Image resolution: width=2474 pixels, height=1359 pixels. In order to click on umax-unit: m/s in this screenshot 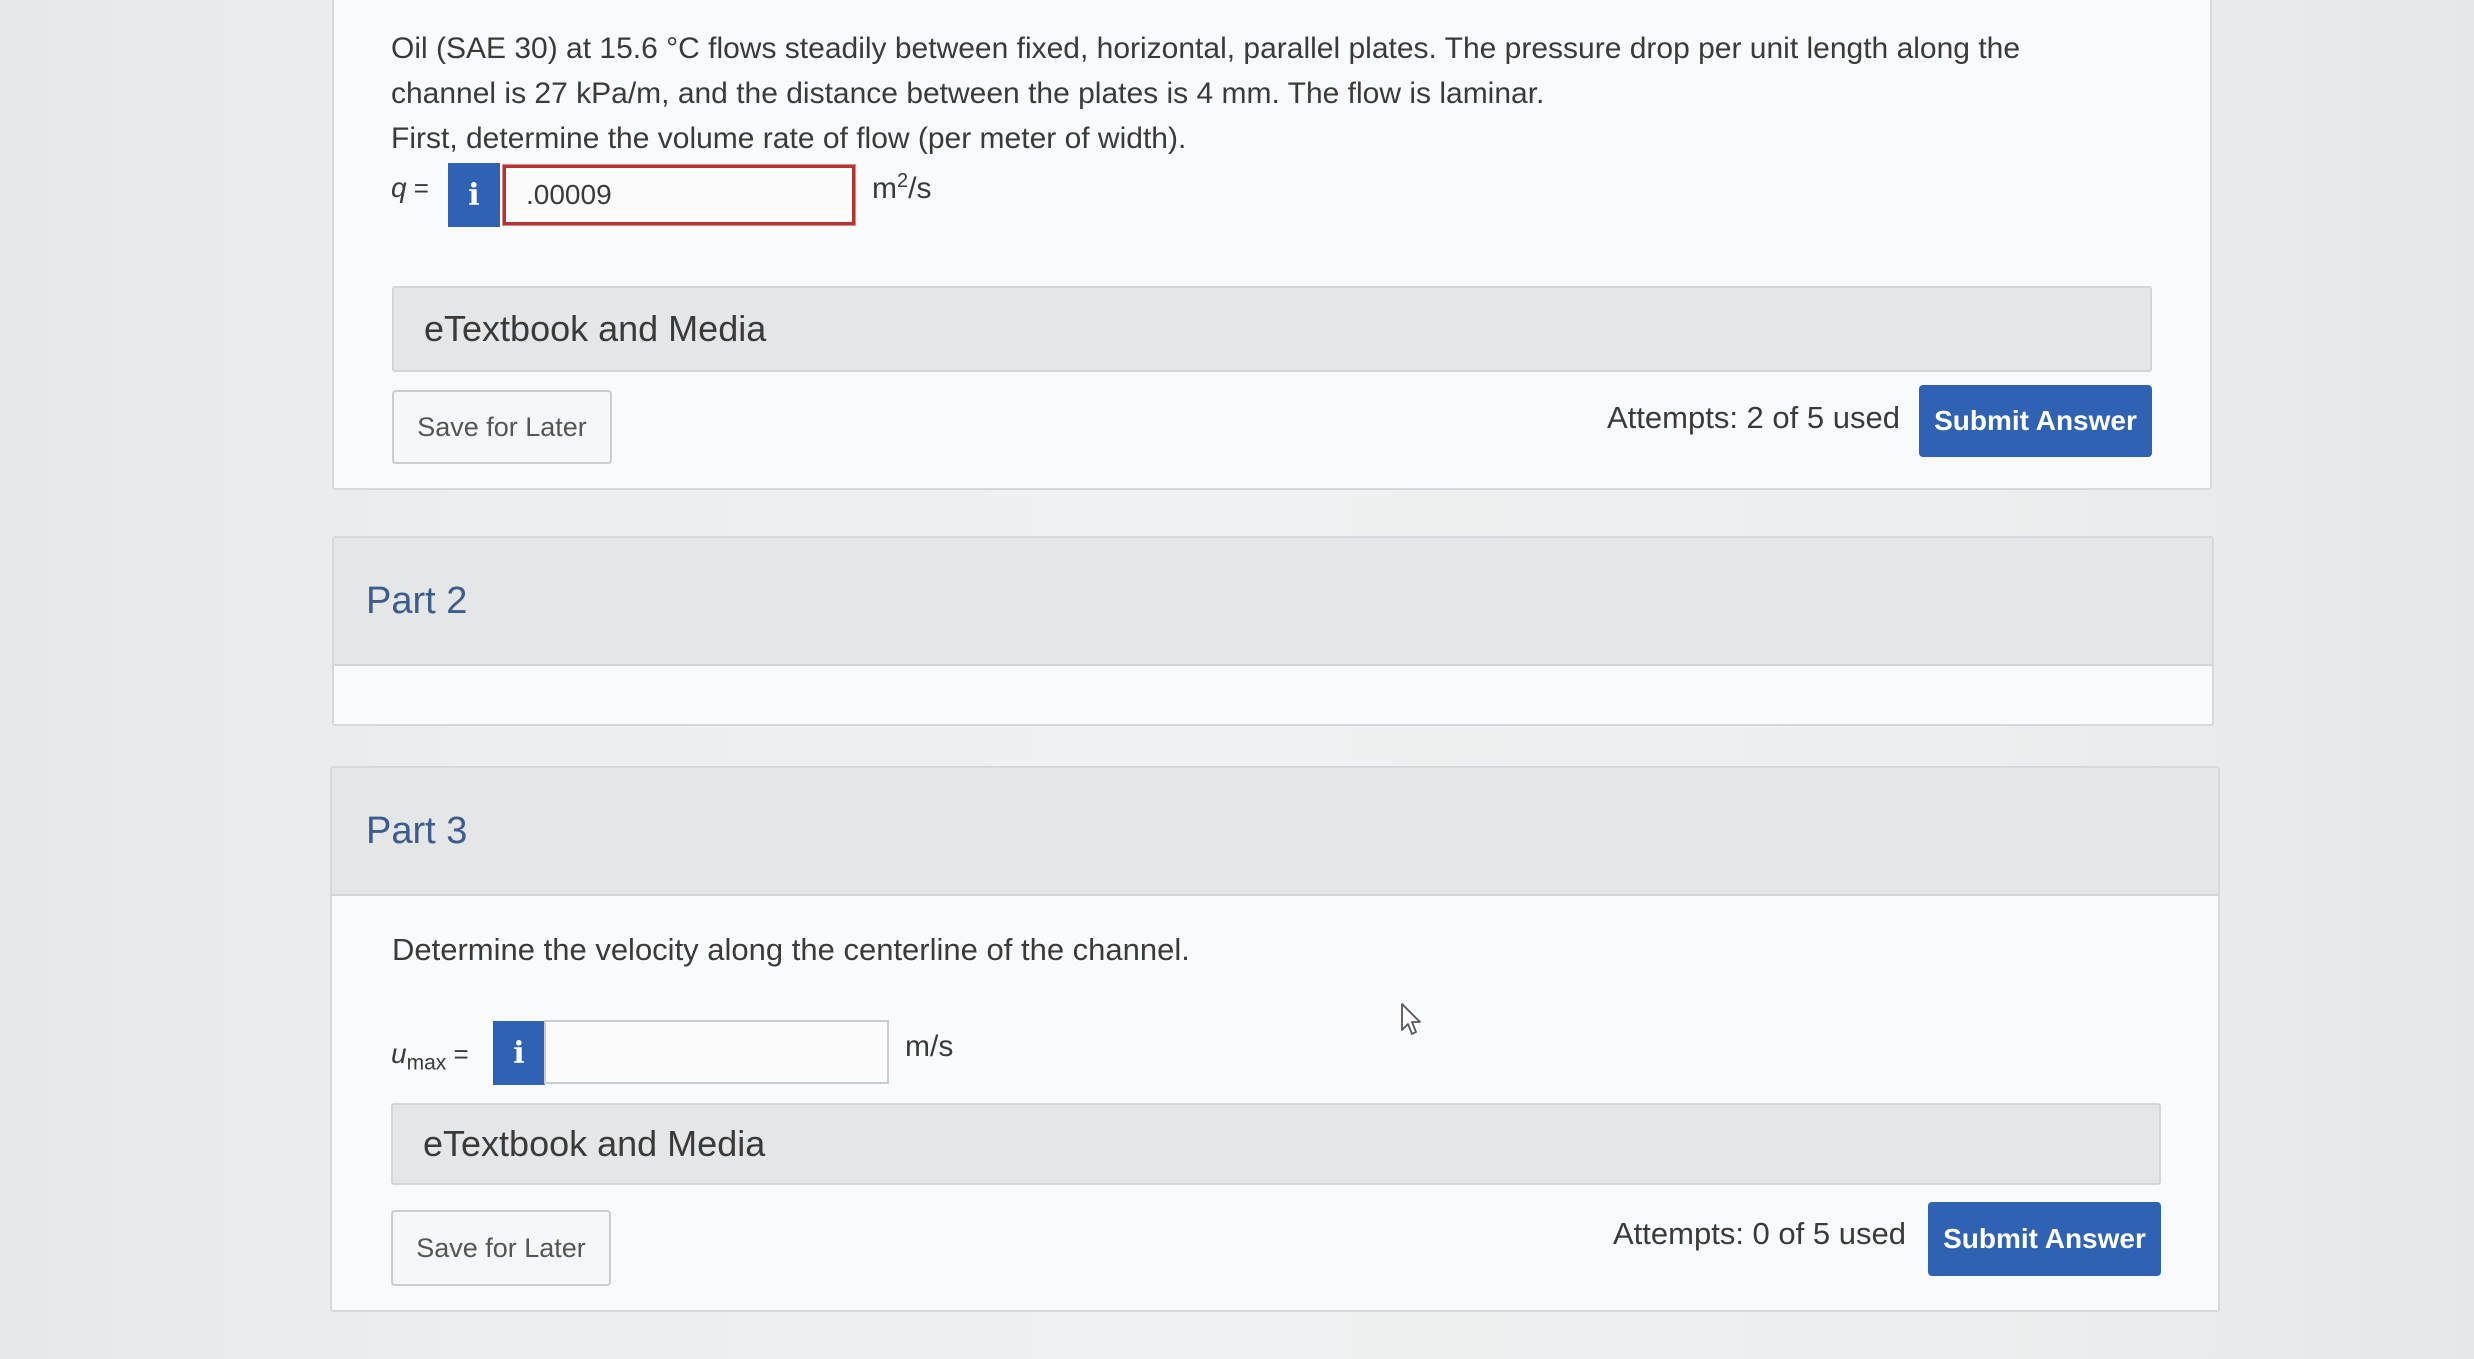, I will do `click(929, 1046)`.